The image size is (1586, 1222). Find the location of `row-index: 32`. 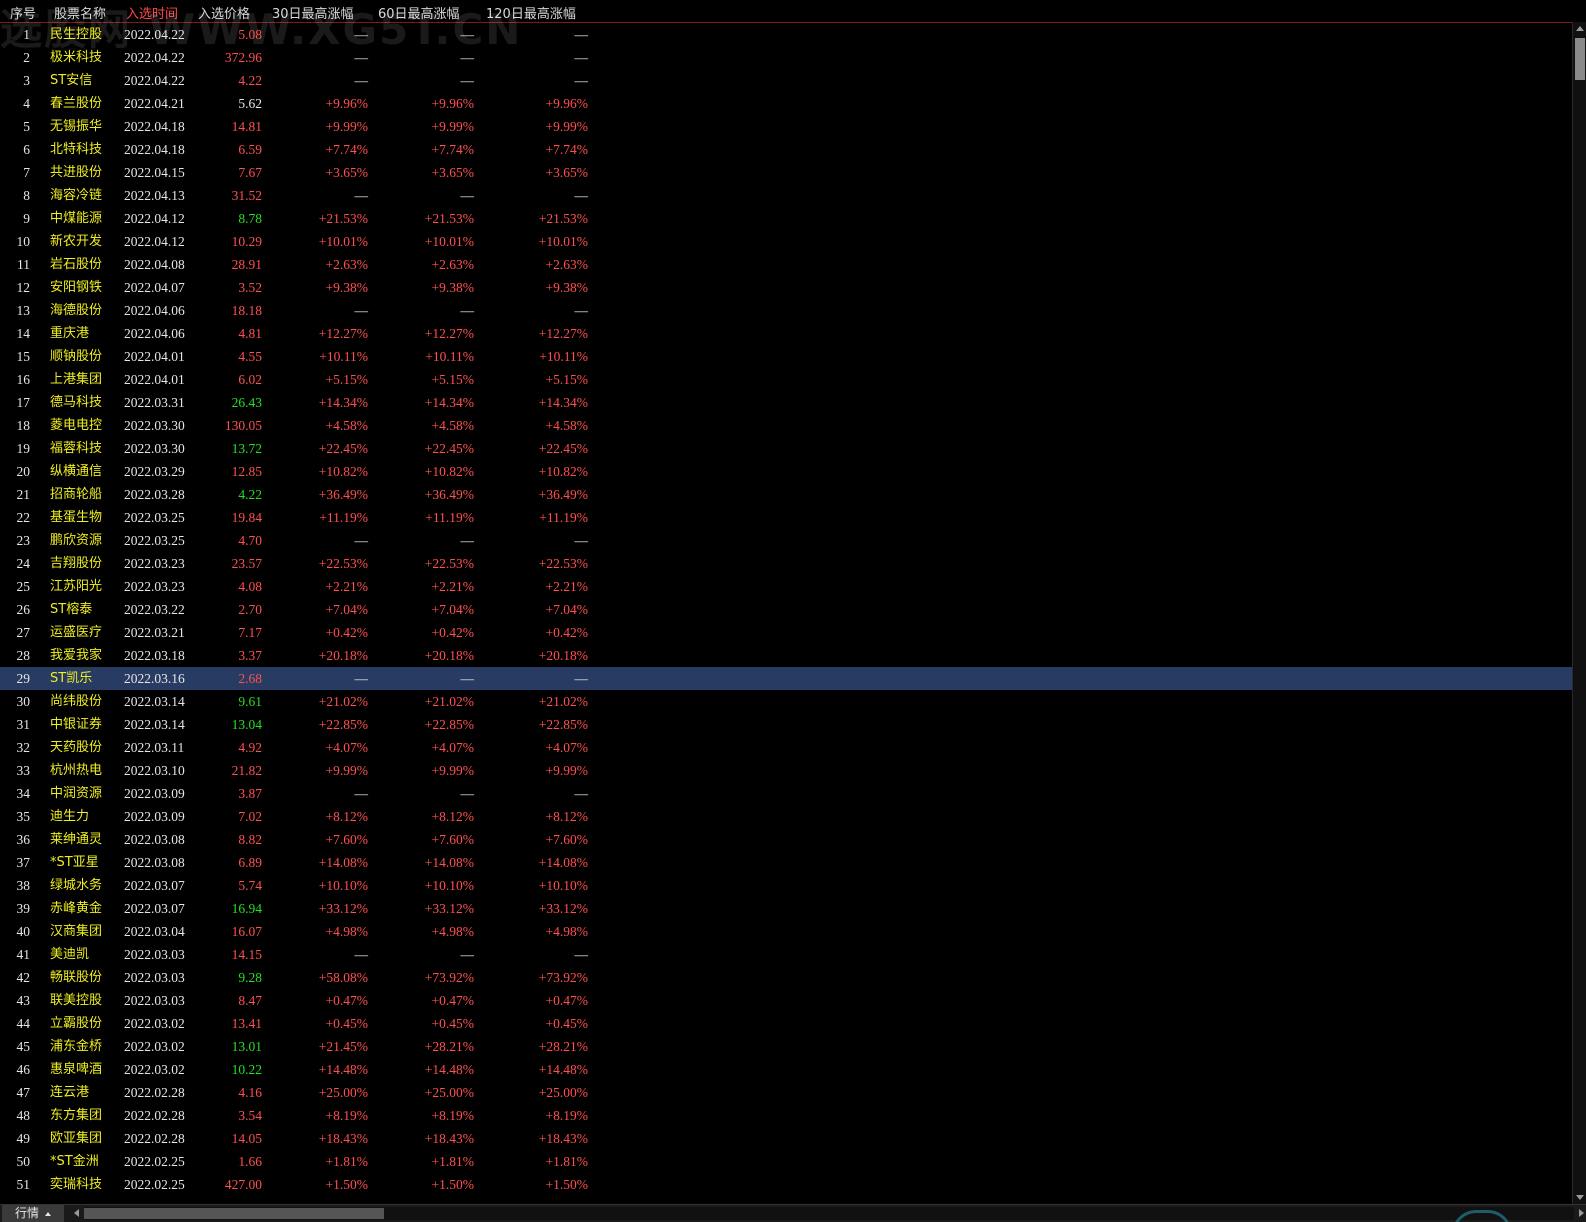

row-index: 32 is located at coordinates (23, 747).